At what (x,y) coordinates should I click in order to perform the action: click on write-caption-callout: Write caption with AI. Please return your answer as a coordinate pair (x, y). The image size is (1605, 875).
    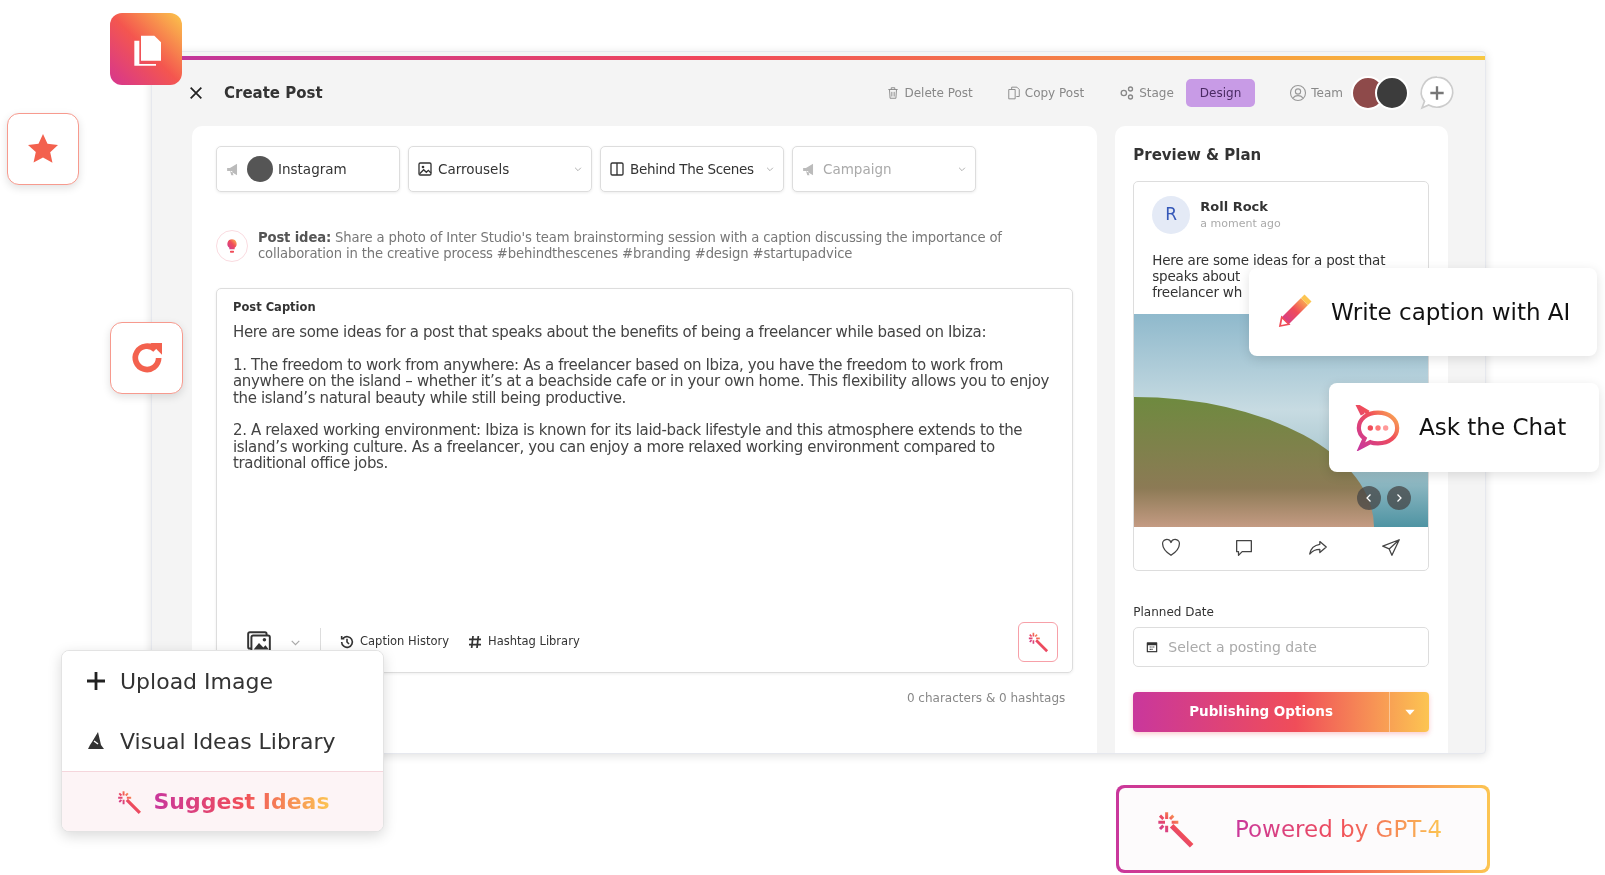
    Looking at the image, I should click on (1423, 312).